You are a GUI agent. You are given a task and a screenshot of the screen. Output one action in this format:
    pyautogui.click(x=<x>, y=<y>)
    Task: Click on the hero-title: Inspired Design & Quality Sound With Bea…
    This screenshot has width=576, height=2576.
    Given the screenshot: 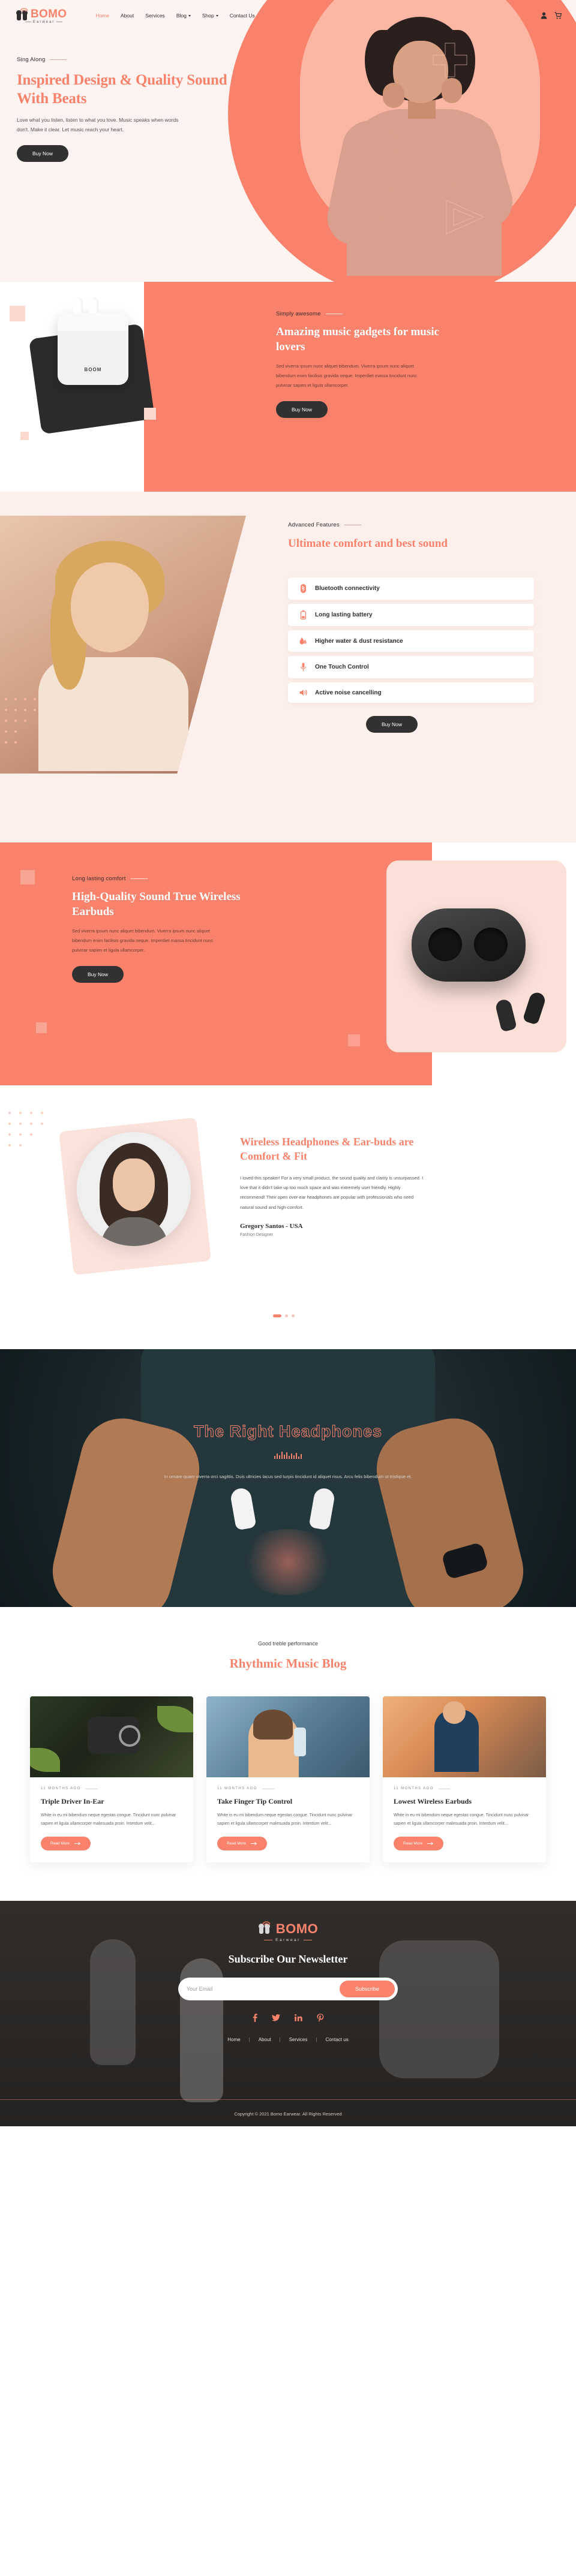 What is the action you would take?
    pyautogui.click(x=122, y=89)
    